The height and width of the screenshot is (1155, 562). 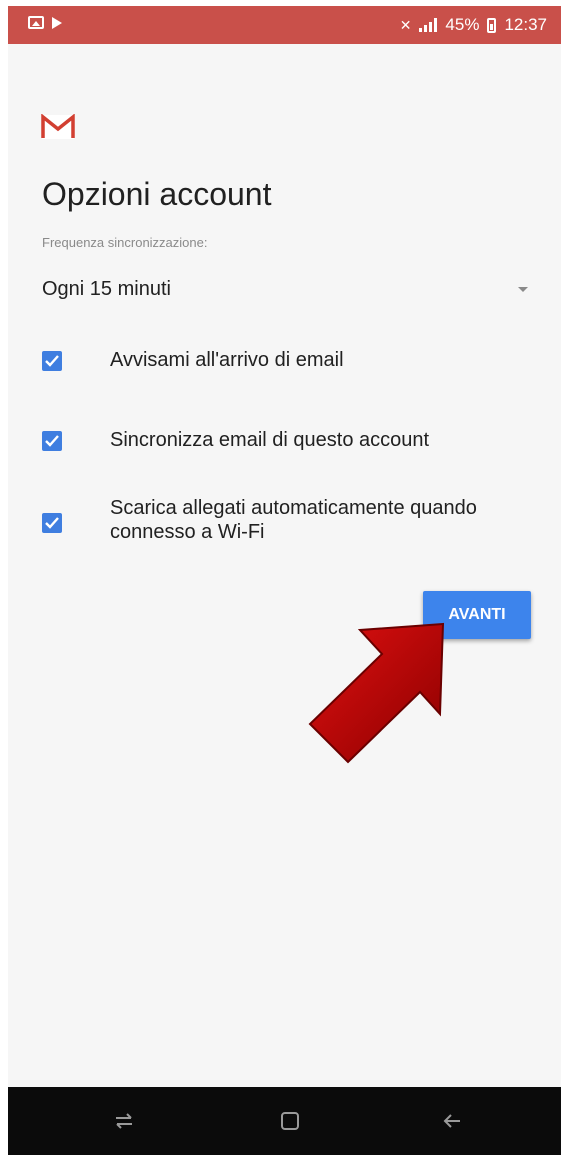 What do you see at coordinates (157, 194) in the screenshot?
I see `page-title: Opzioni account` at bounding box center [157, 194].